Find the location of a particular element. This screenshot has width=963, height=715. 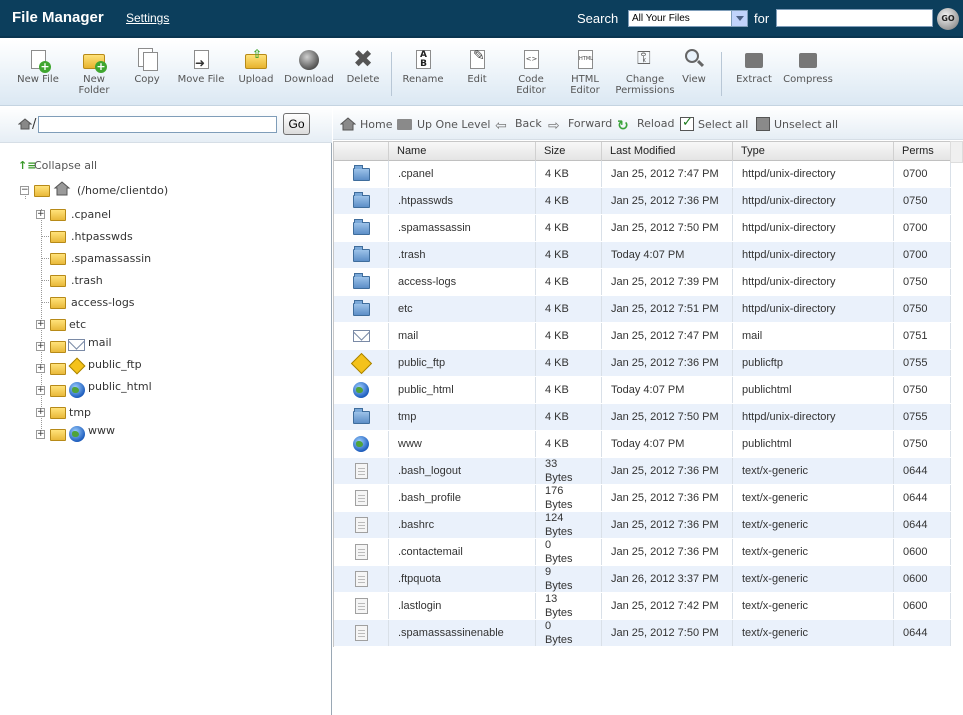

search-go-button: GO is located at coordinates (948, 19).